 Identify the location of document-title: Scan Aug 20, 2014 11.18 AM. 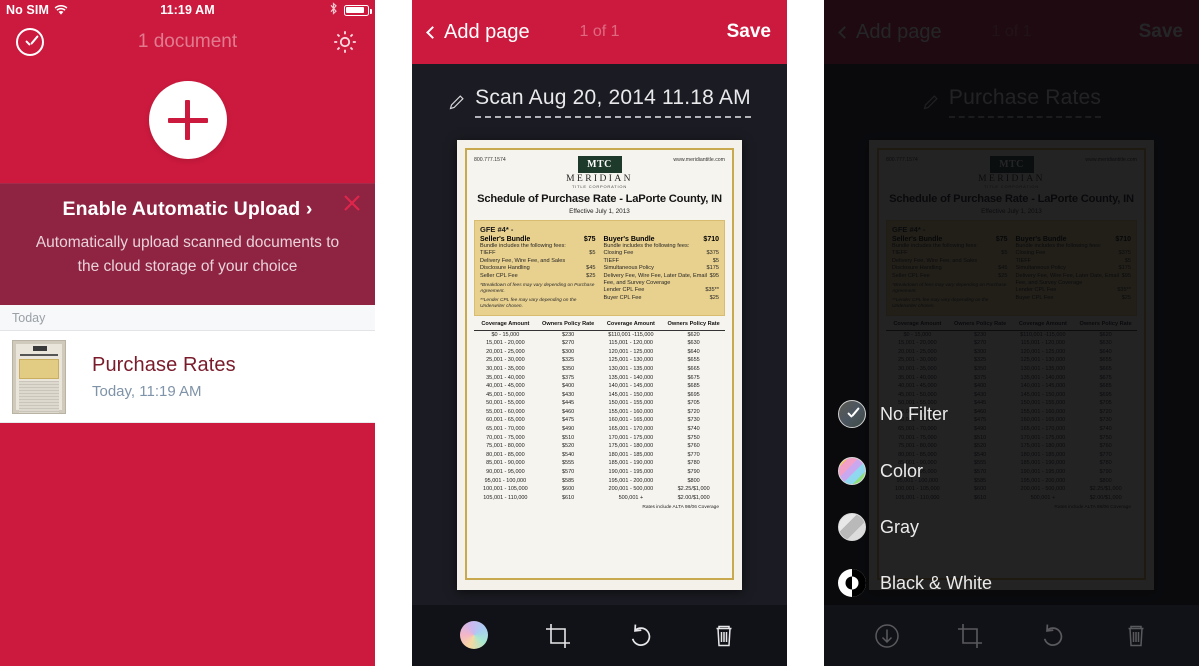
(613, 102).